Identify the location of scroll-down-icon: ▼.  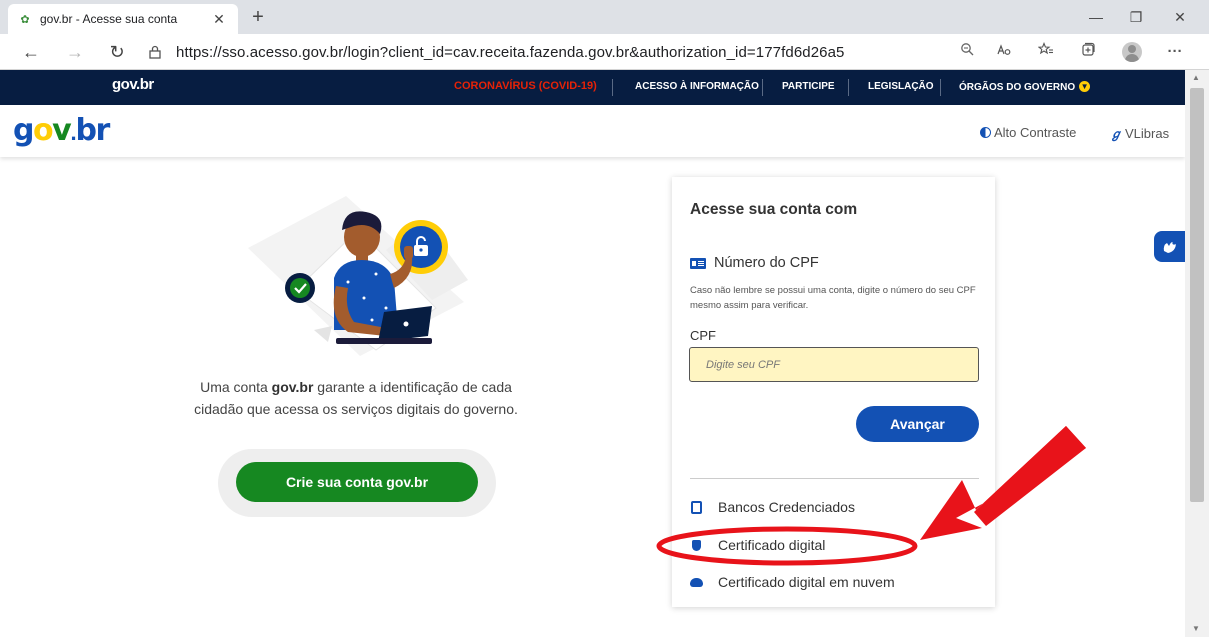
(1196, 628).